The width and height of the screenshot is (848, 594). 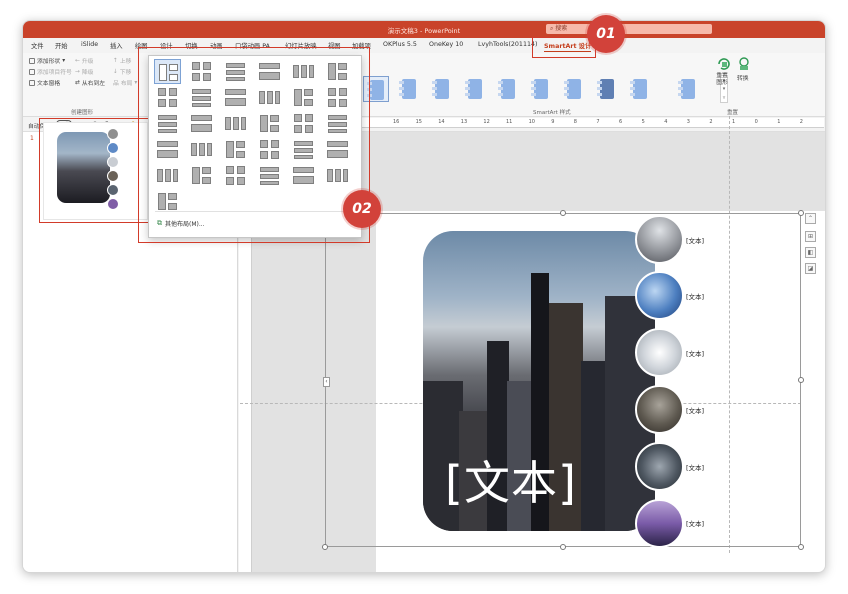 What do you see at coordinates (32, 82) in the screenshot?
I see `text-pane-icon` at bounding box center [32, 82].